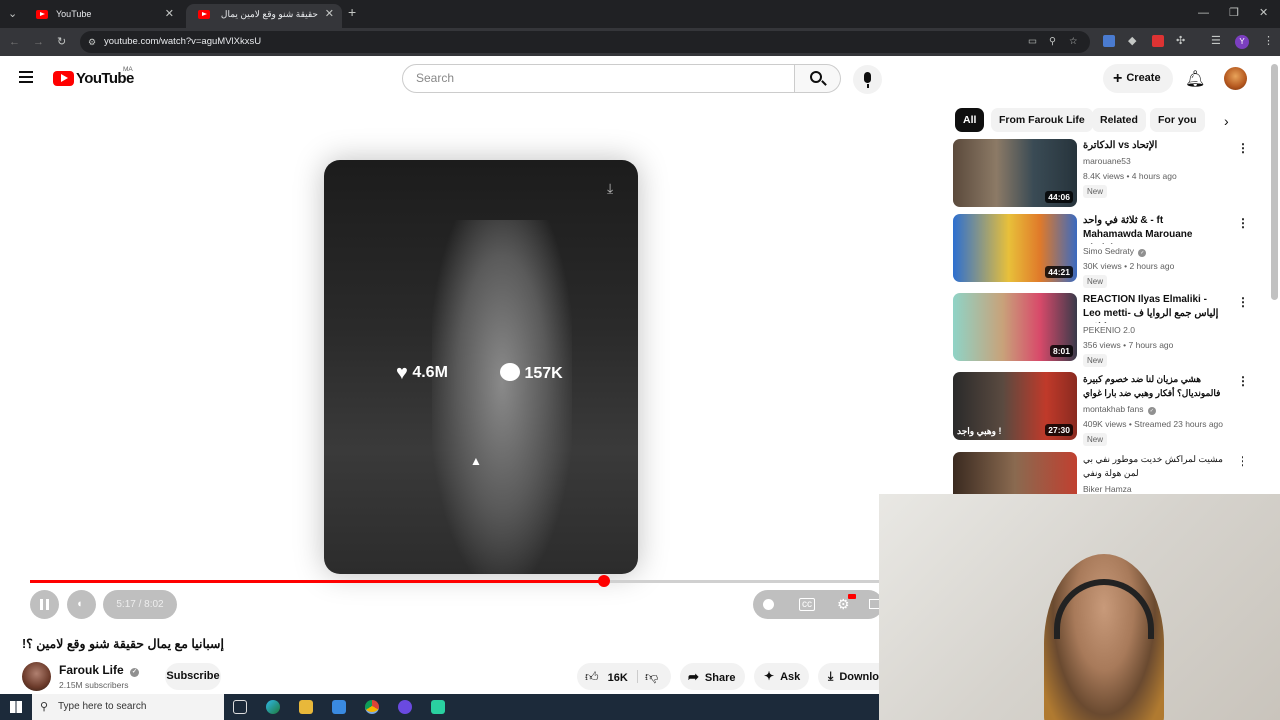 The image size is (1280, 720). I want to click on windows-start-icon, so click(16, 707).